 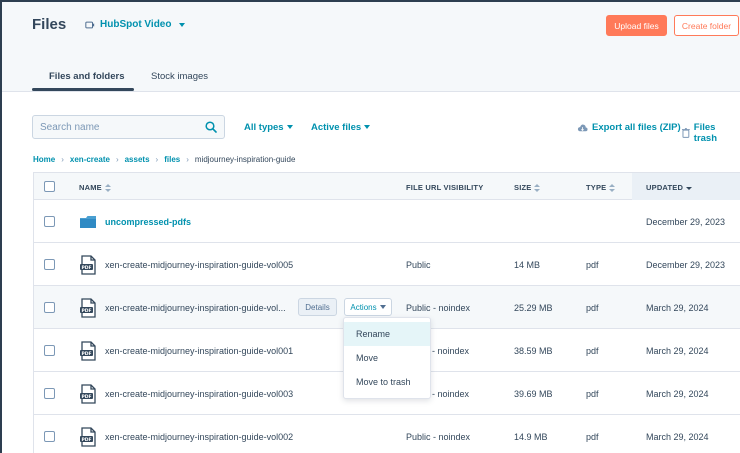 What do you see at coordinates (245, 159) in the screenshot?
I see `breadcrumb-current: midjourney-inspiration-guide` at bounding box center [245, 159].